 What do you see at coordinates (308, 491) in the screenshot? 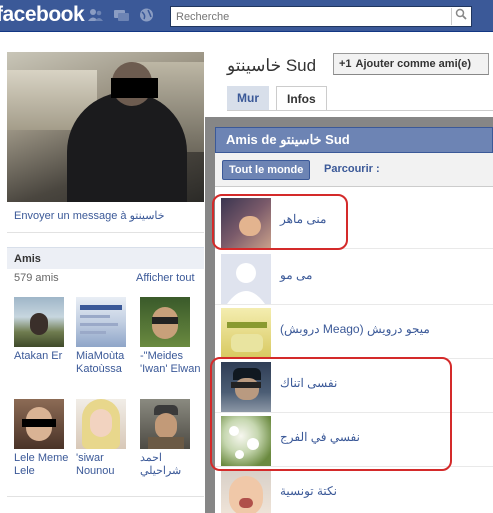
I see `friend-name: نكتة تونسية` at bounding box center [308, 491].